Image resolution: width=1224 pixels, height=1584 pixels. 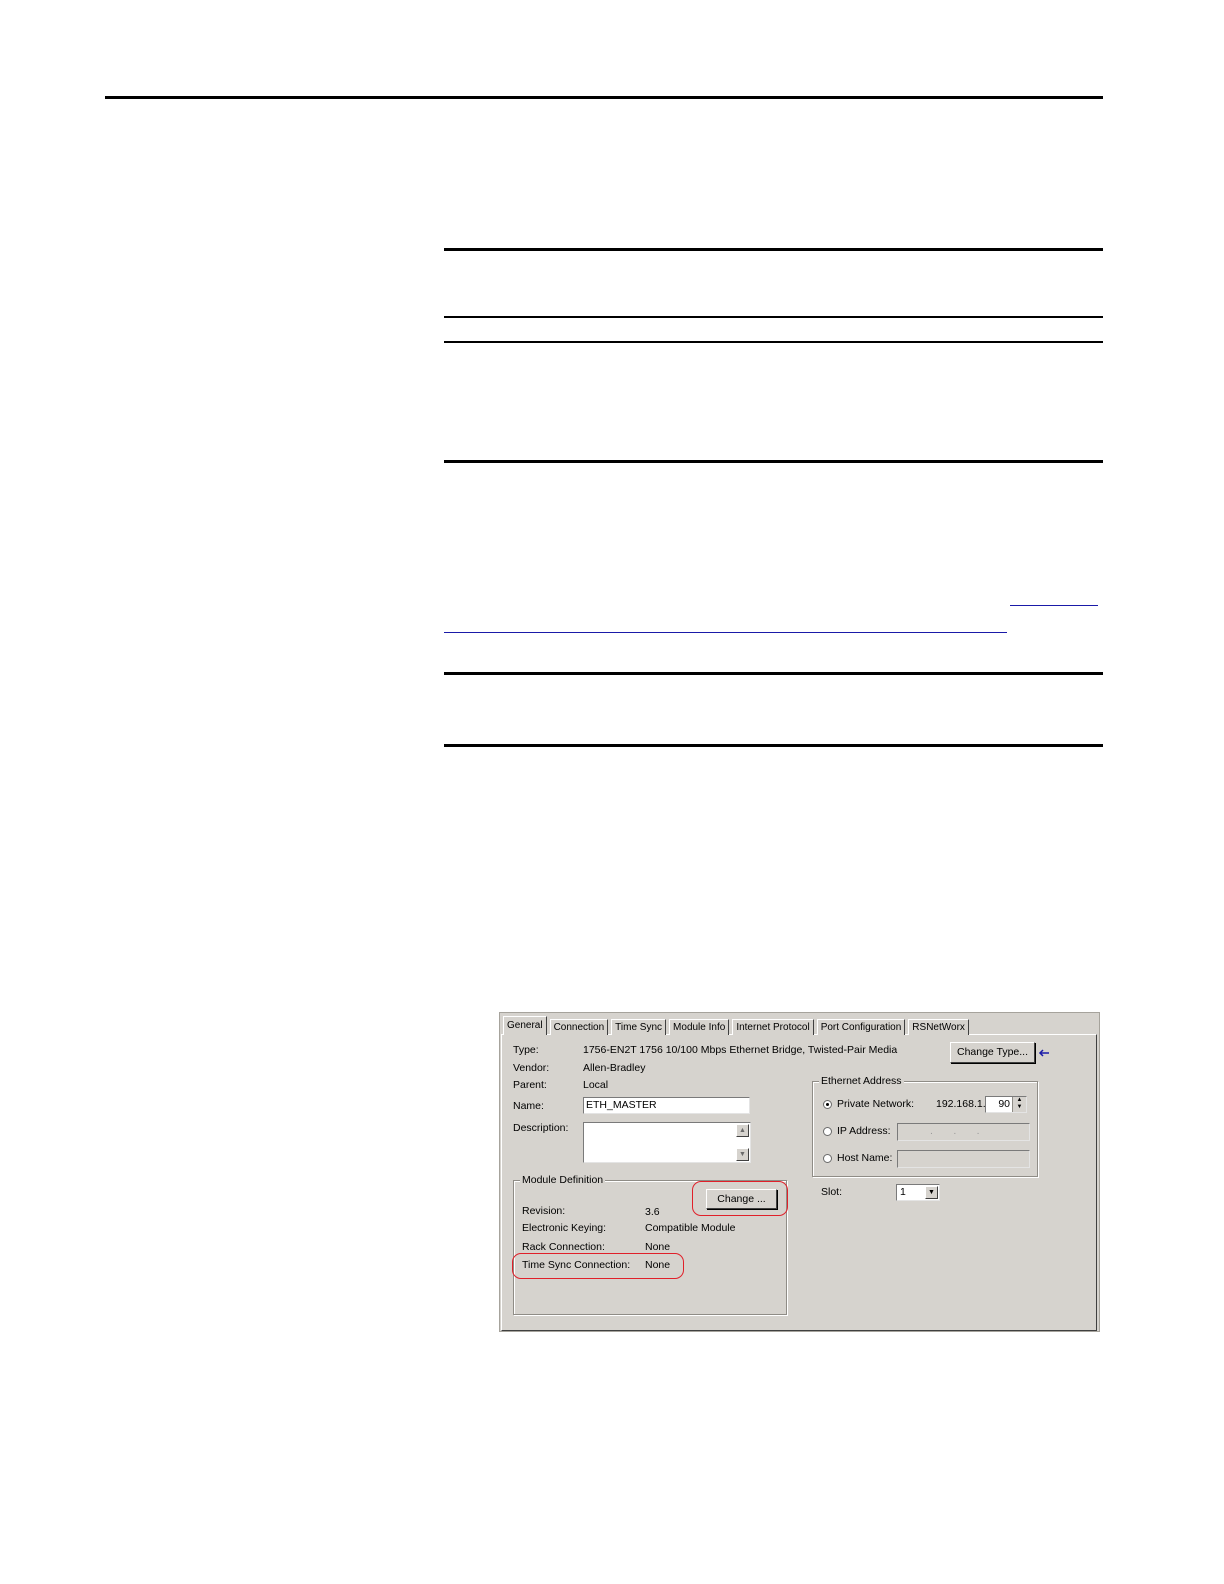 What do you see at coordinates (614, 1068) in the screenshot?
I see `vendor-value: Allen-Bradley` at bounding box center [614, 1068].